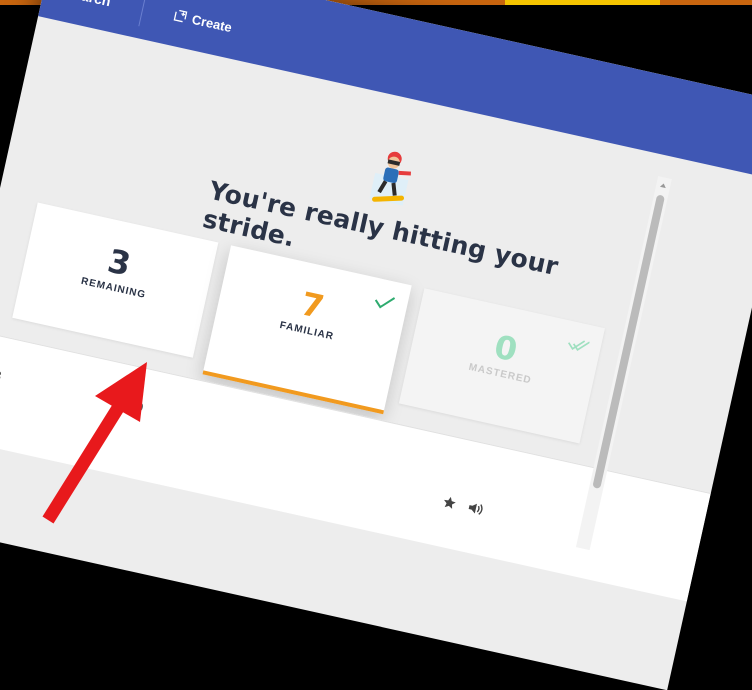  Describe the element at coordinates (2, 374) in the screenshot. I see `term-text: 3x3` at that location.